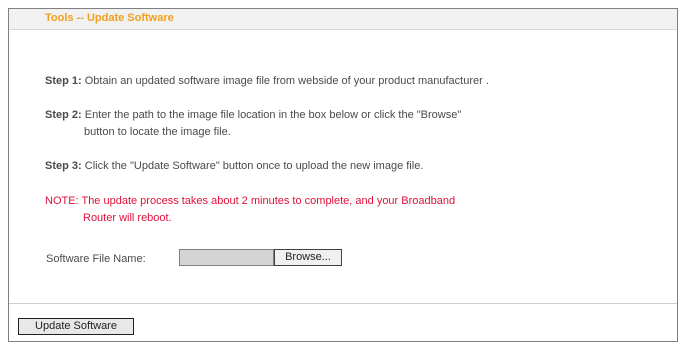  Describe the element at coordinates (63, 115) in the screenshot. I see `step-2-label: Step 2:` at that location.